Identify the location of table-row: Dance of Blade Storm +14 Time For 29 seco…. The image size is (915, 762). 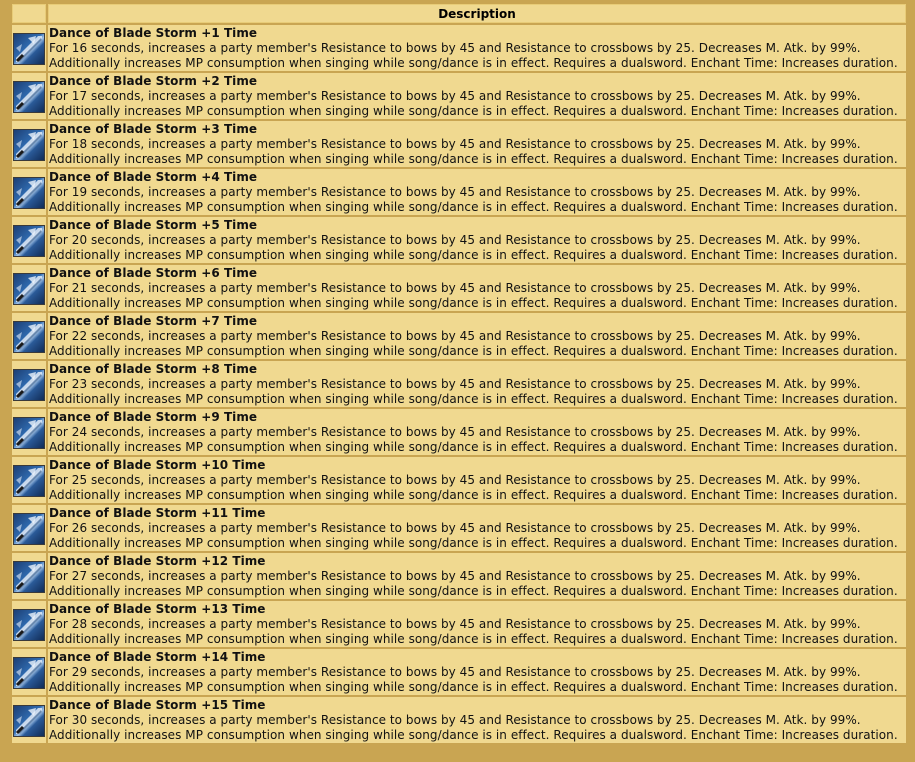
(459, 672).